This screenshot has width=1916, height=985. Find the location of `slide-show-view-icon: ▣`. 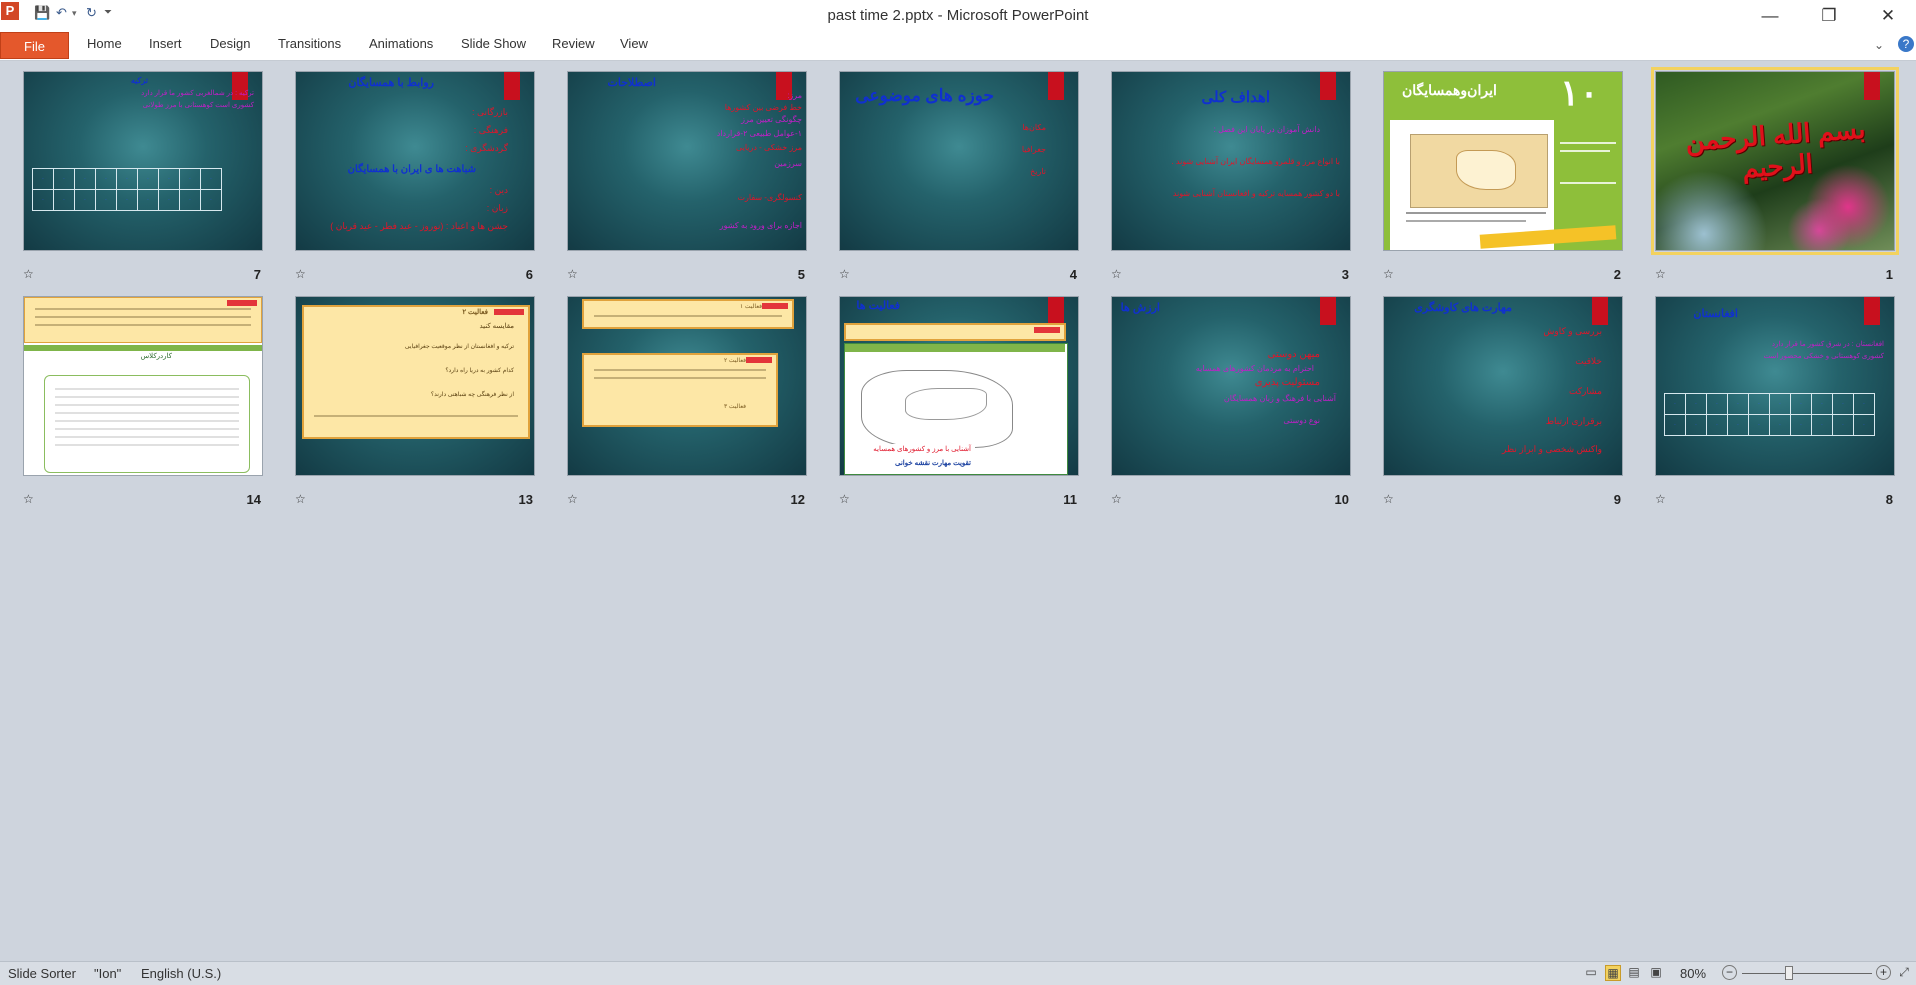

slide-show-view-icon: ▣ is located at coordinates (1656, 972).